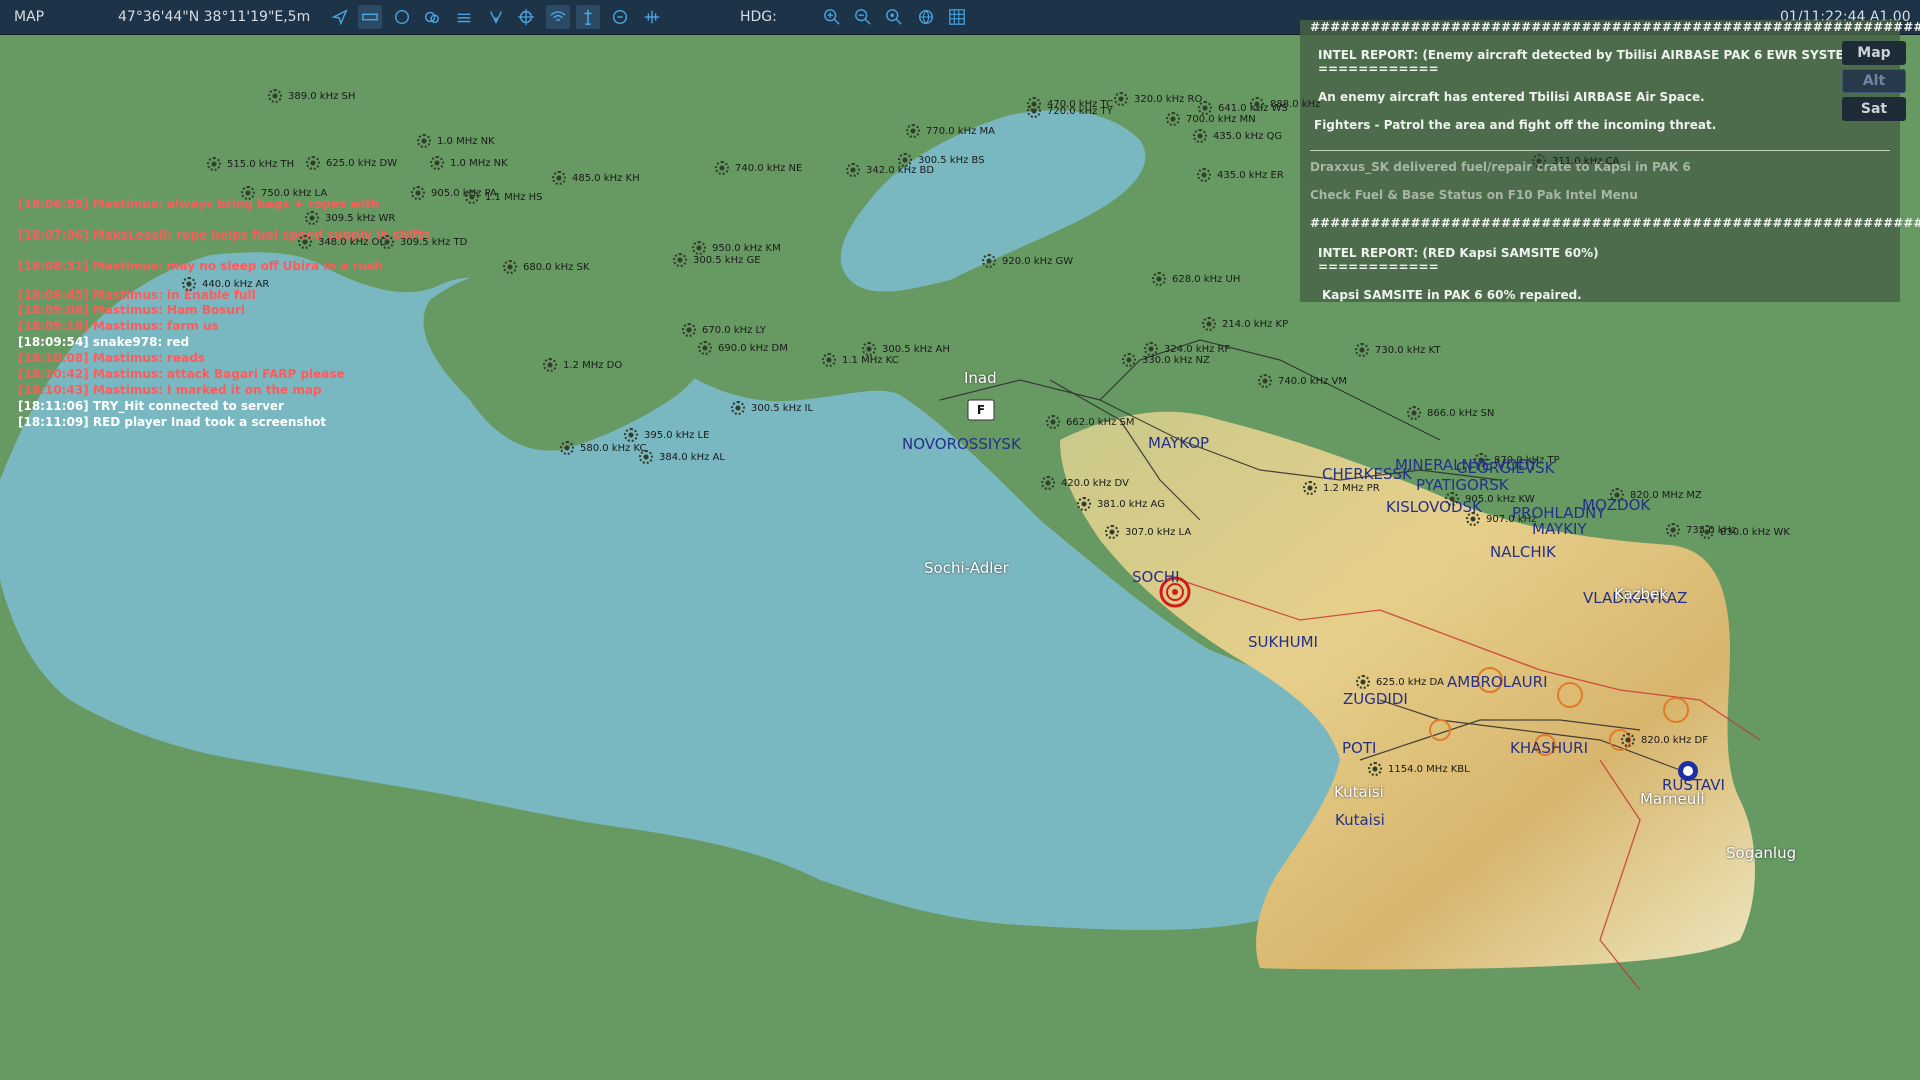  I want to click on city-label: MAYKOP, so click(1179, 443).